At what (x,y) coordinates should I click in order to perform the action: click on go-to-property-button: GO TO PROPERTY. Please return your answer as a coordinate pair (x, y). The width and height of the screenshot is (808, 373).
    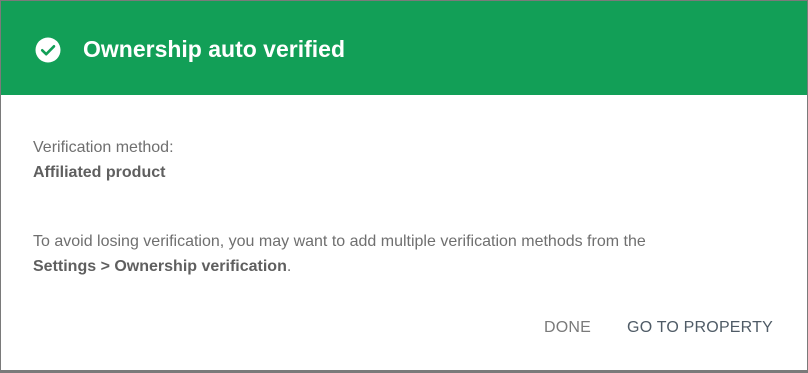
    Looking at the image, I should click on (700, 328).